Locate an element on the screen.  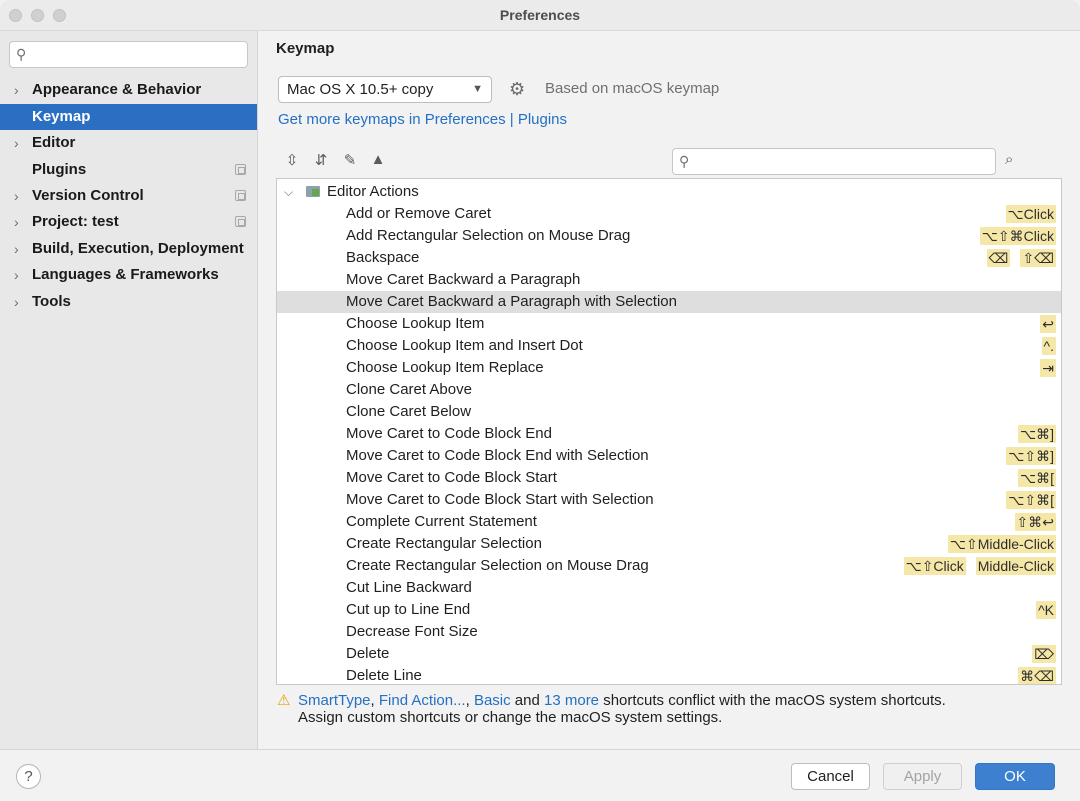
shortcut-key: ⇧⌘↩ is located at coordinates (1035, 522).